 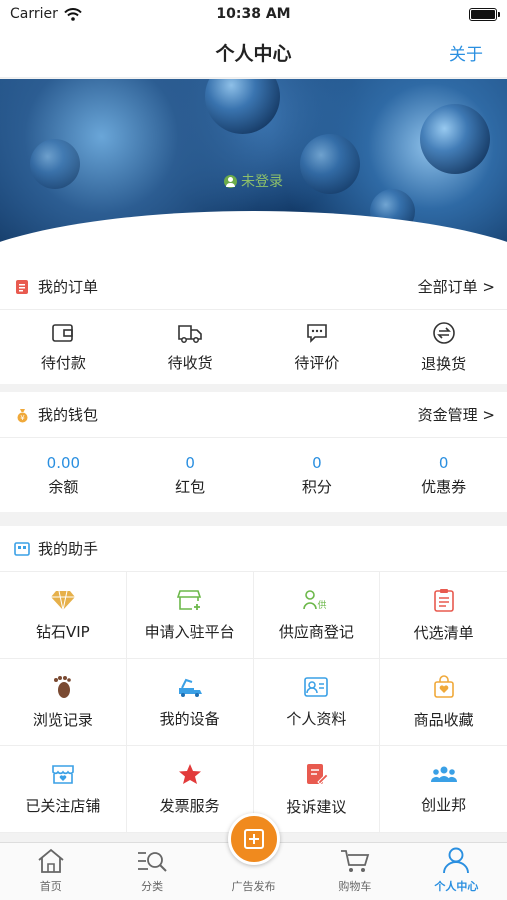 What do you see at coordinates (253, 549) in the screenshot?
I see `assistant-header: 我的助手` at bounding box center [253, 549].